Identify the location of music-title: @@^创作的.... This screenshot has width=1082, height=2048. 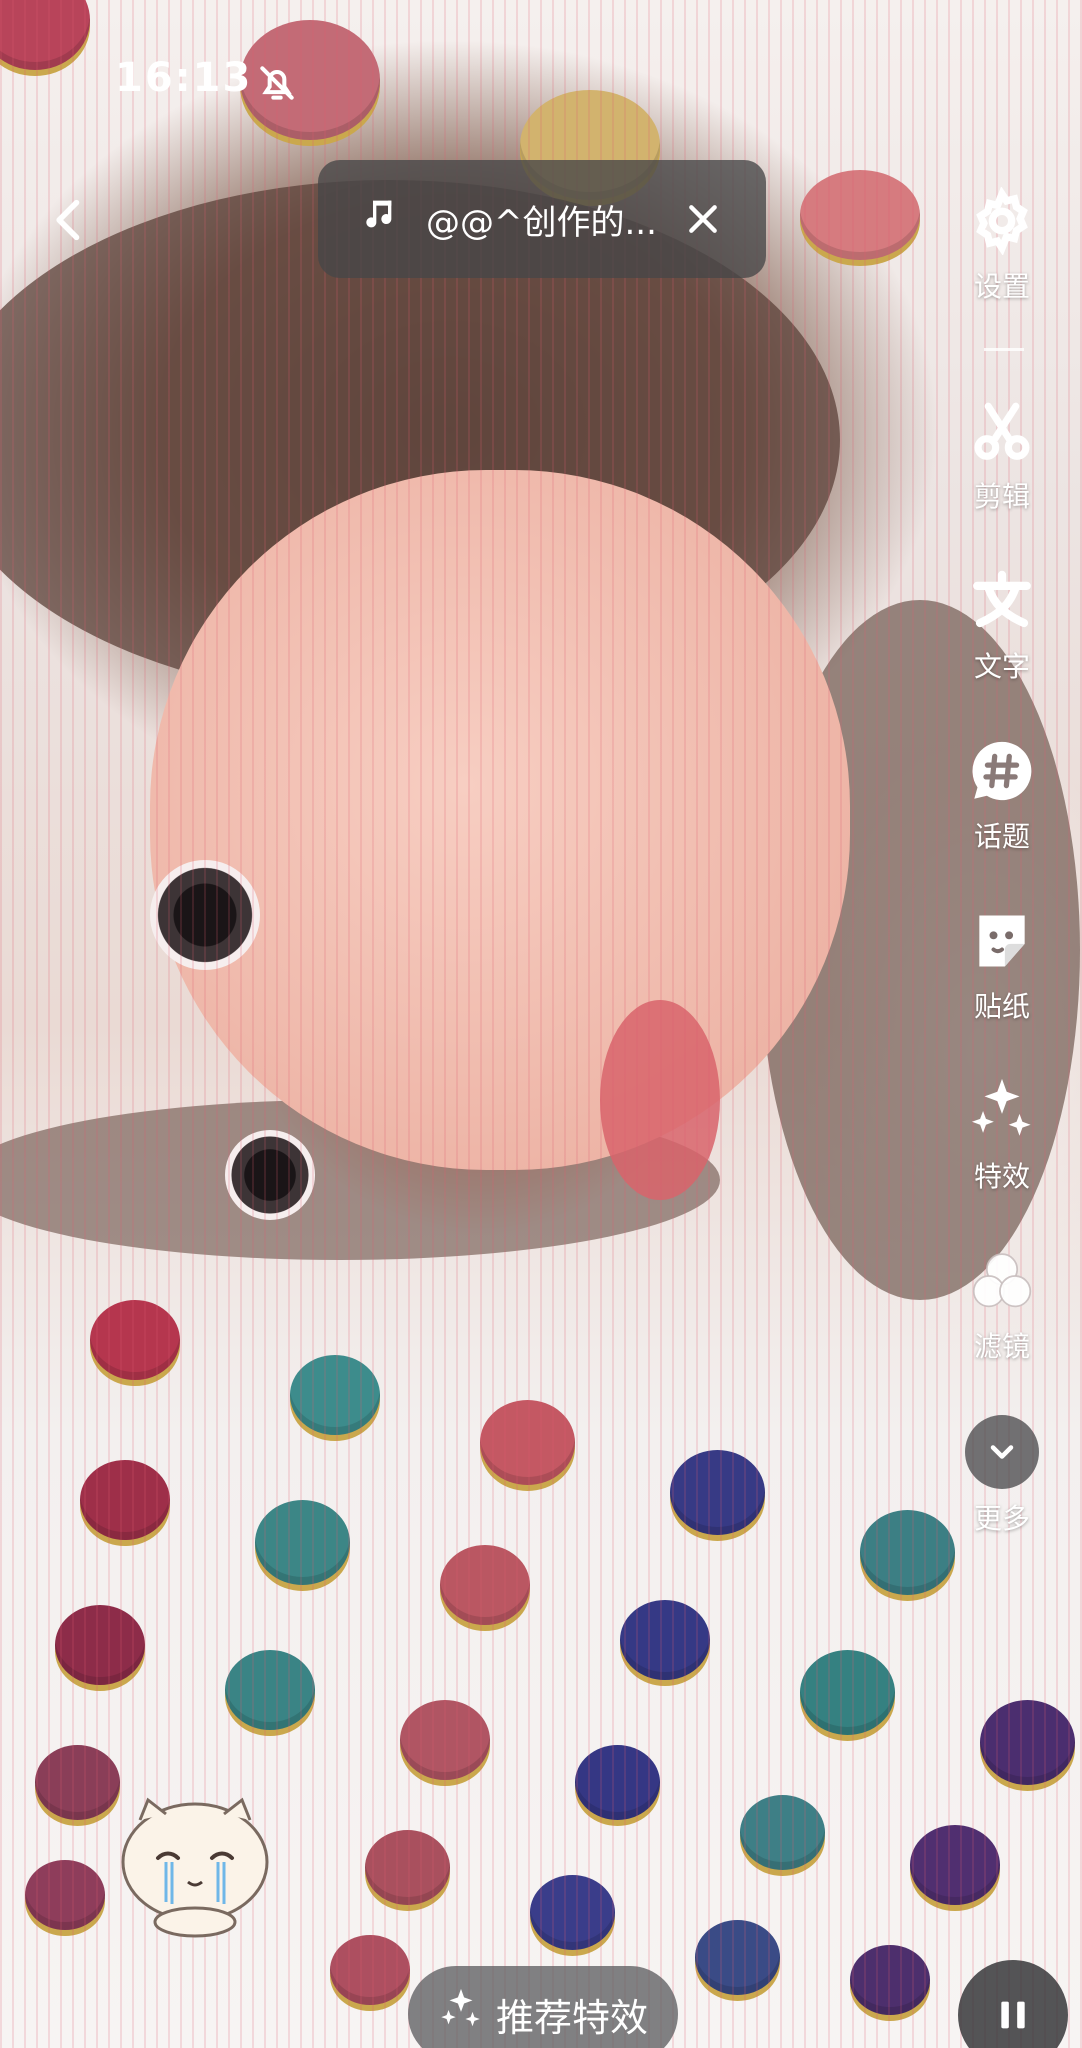
(541, 222).